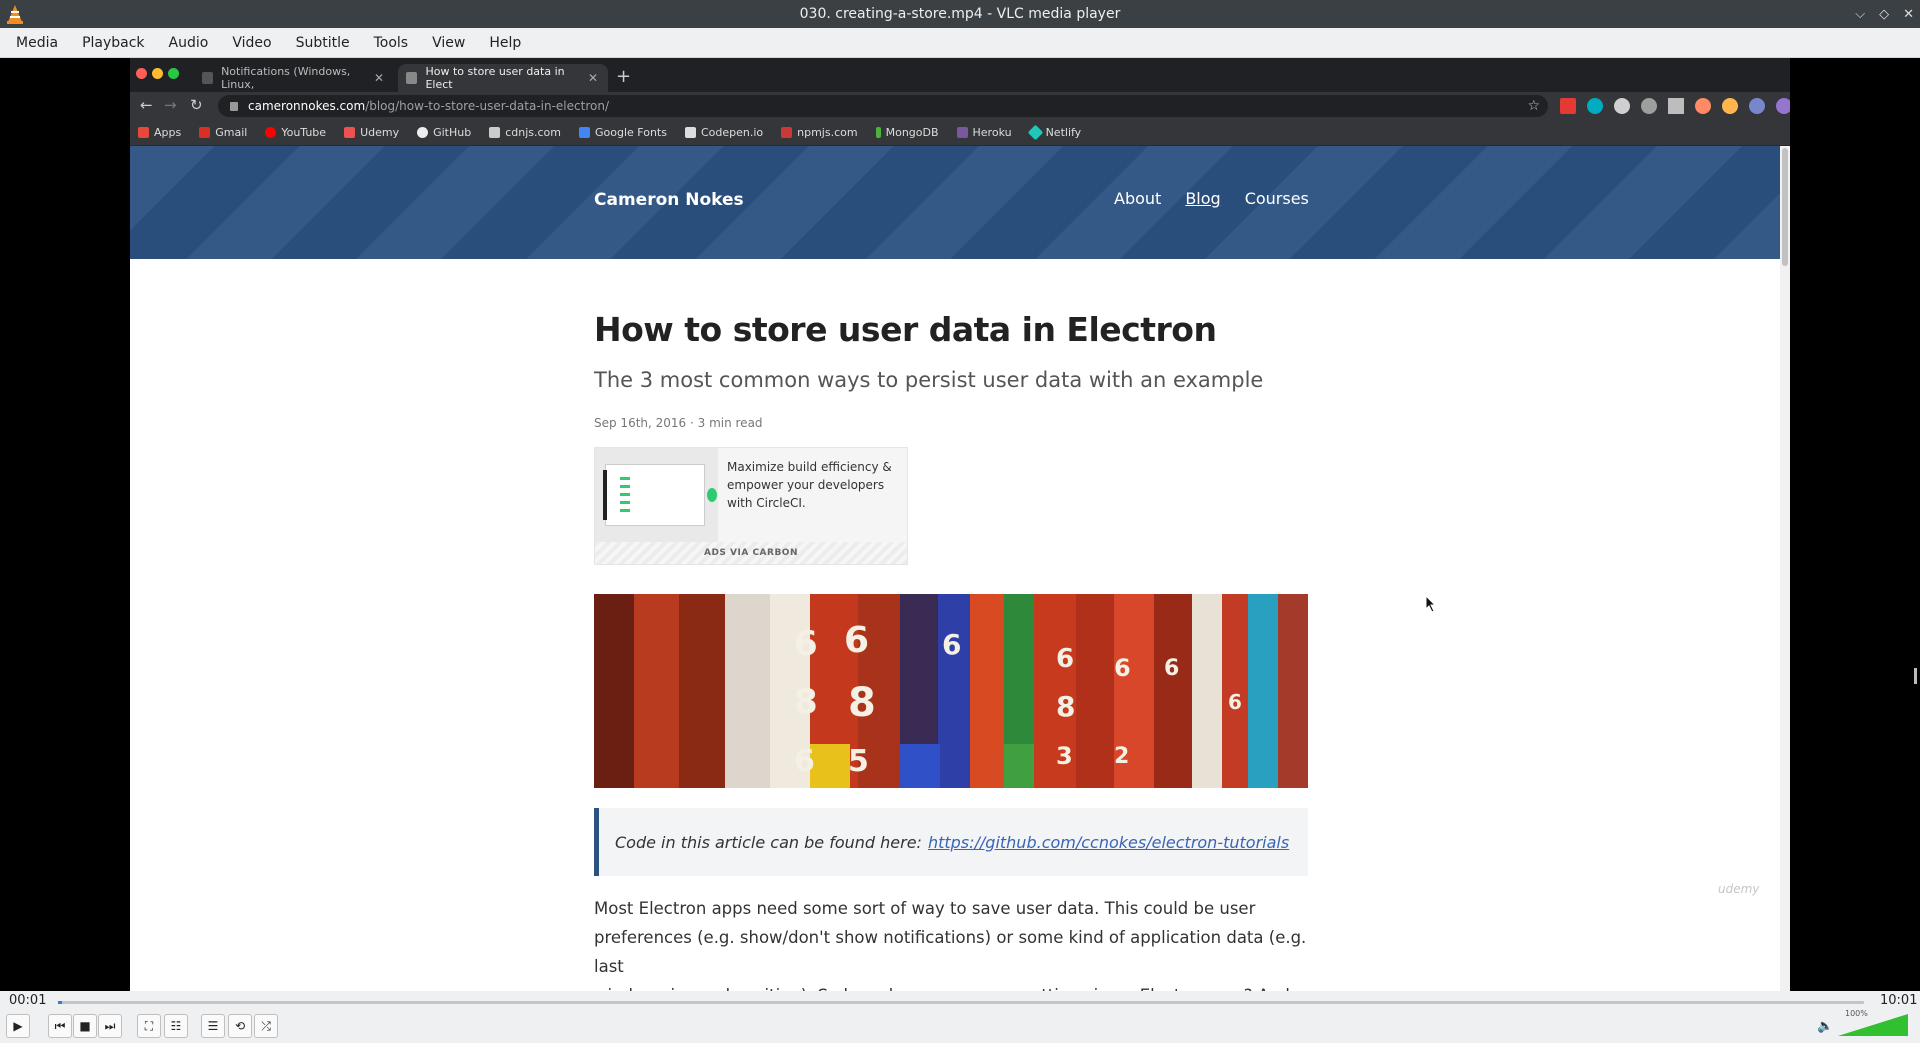 The width and height of the screenshot is (1920, 1043). Describe the element at coordinates (1739, 889) in the screenshot. I see `udemy-watermark: udemy` at that location.